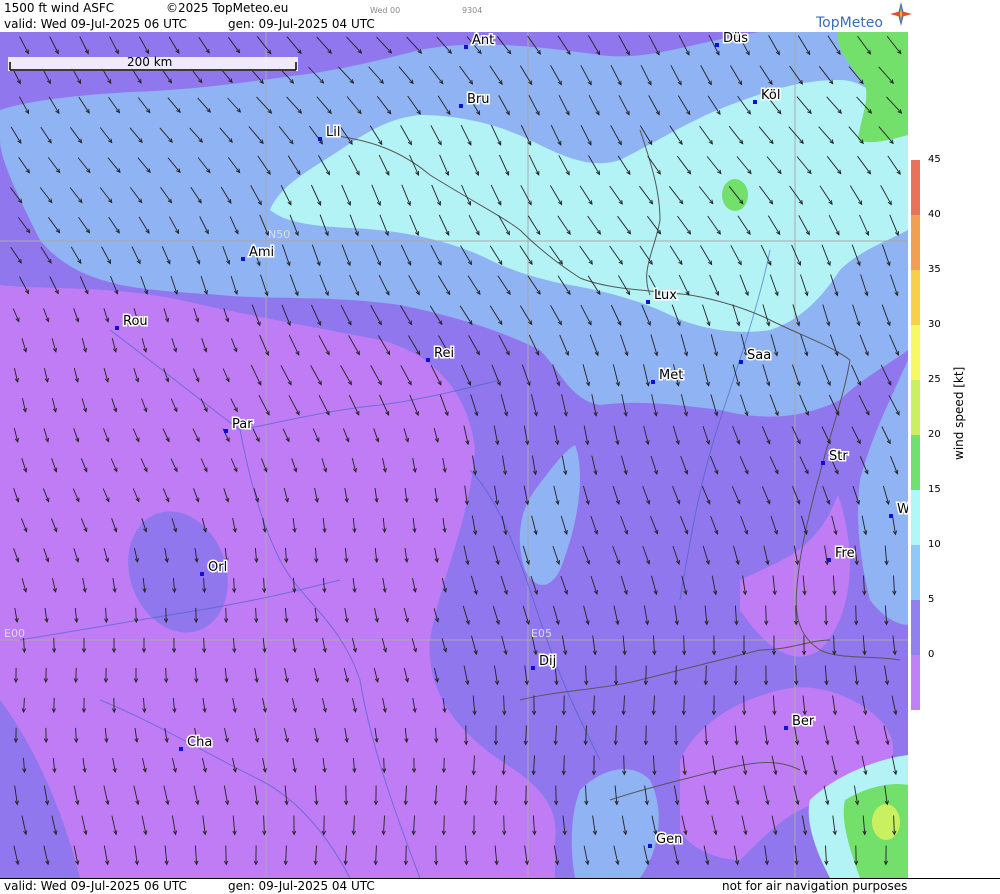 The image size is (1000, 894). What do you see at coordinates (891, 516) in the screenshot?
I see `city-marker-w` at bounding box center [891, 516].